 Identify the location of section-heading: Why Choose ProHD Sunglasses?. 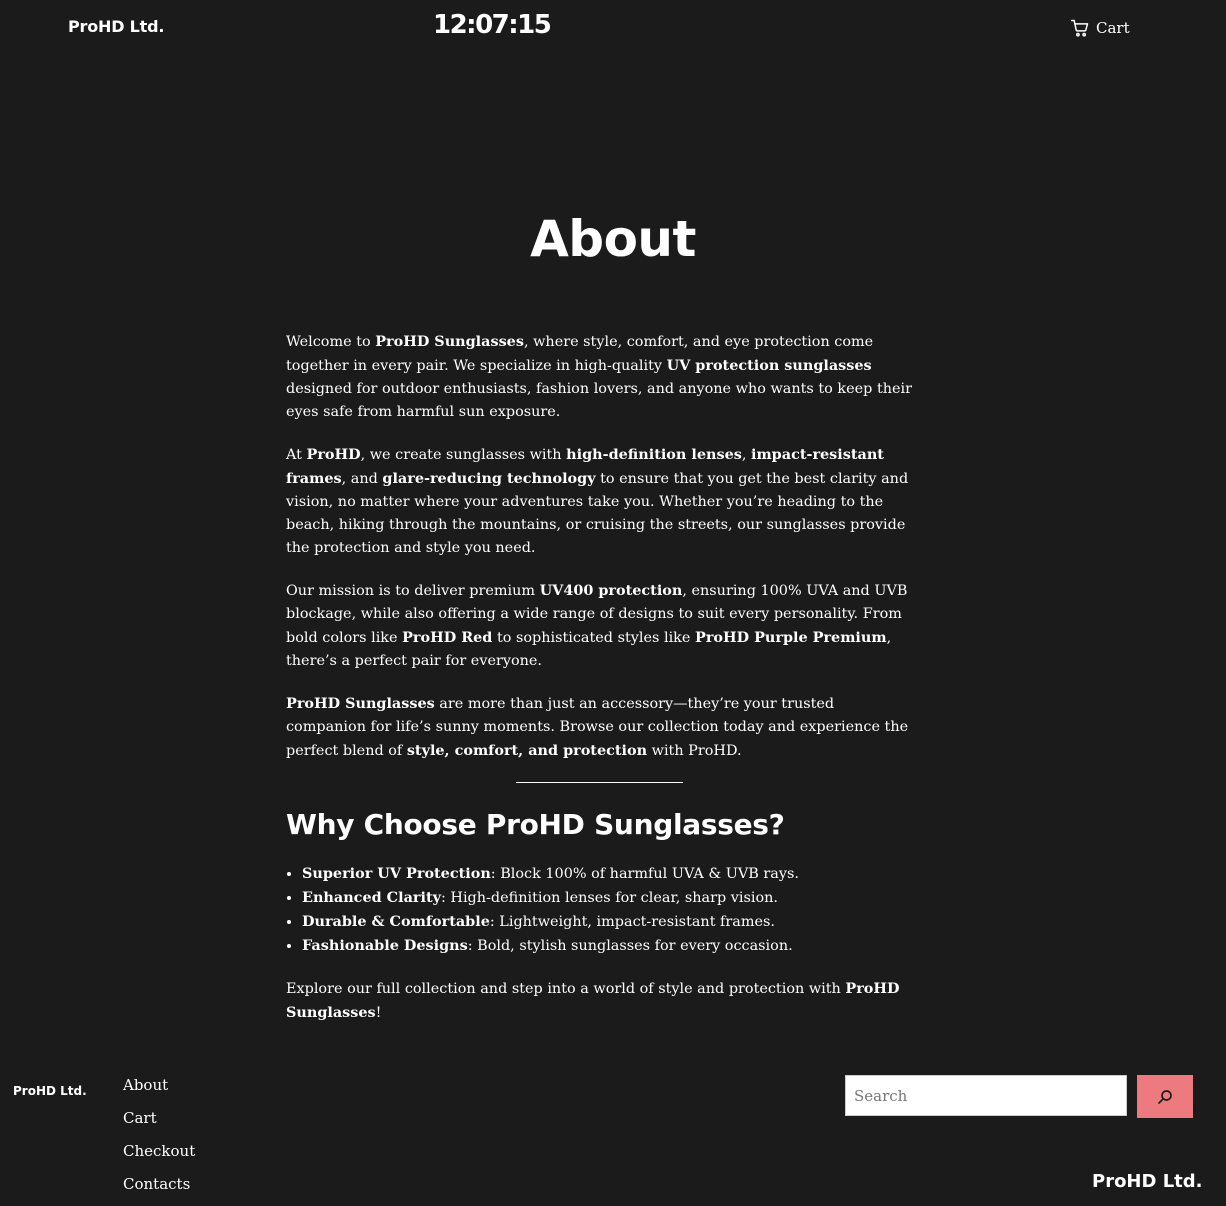
(535, 824).